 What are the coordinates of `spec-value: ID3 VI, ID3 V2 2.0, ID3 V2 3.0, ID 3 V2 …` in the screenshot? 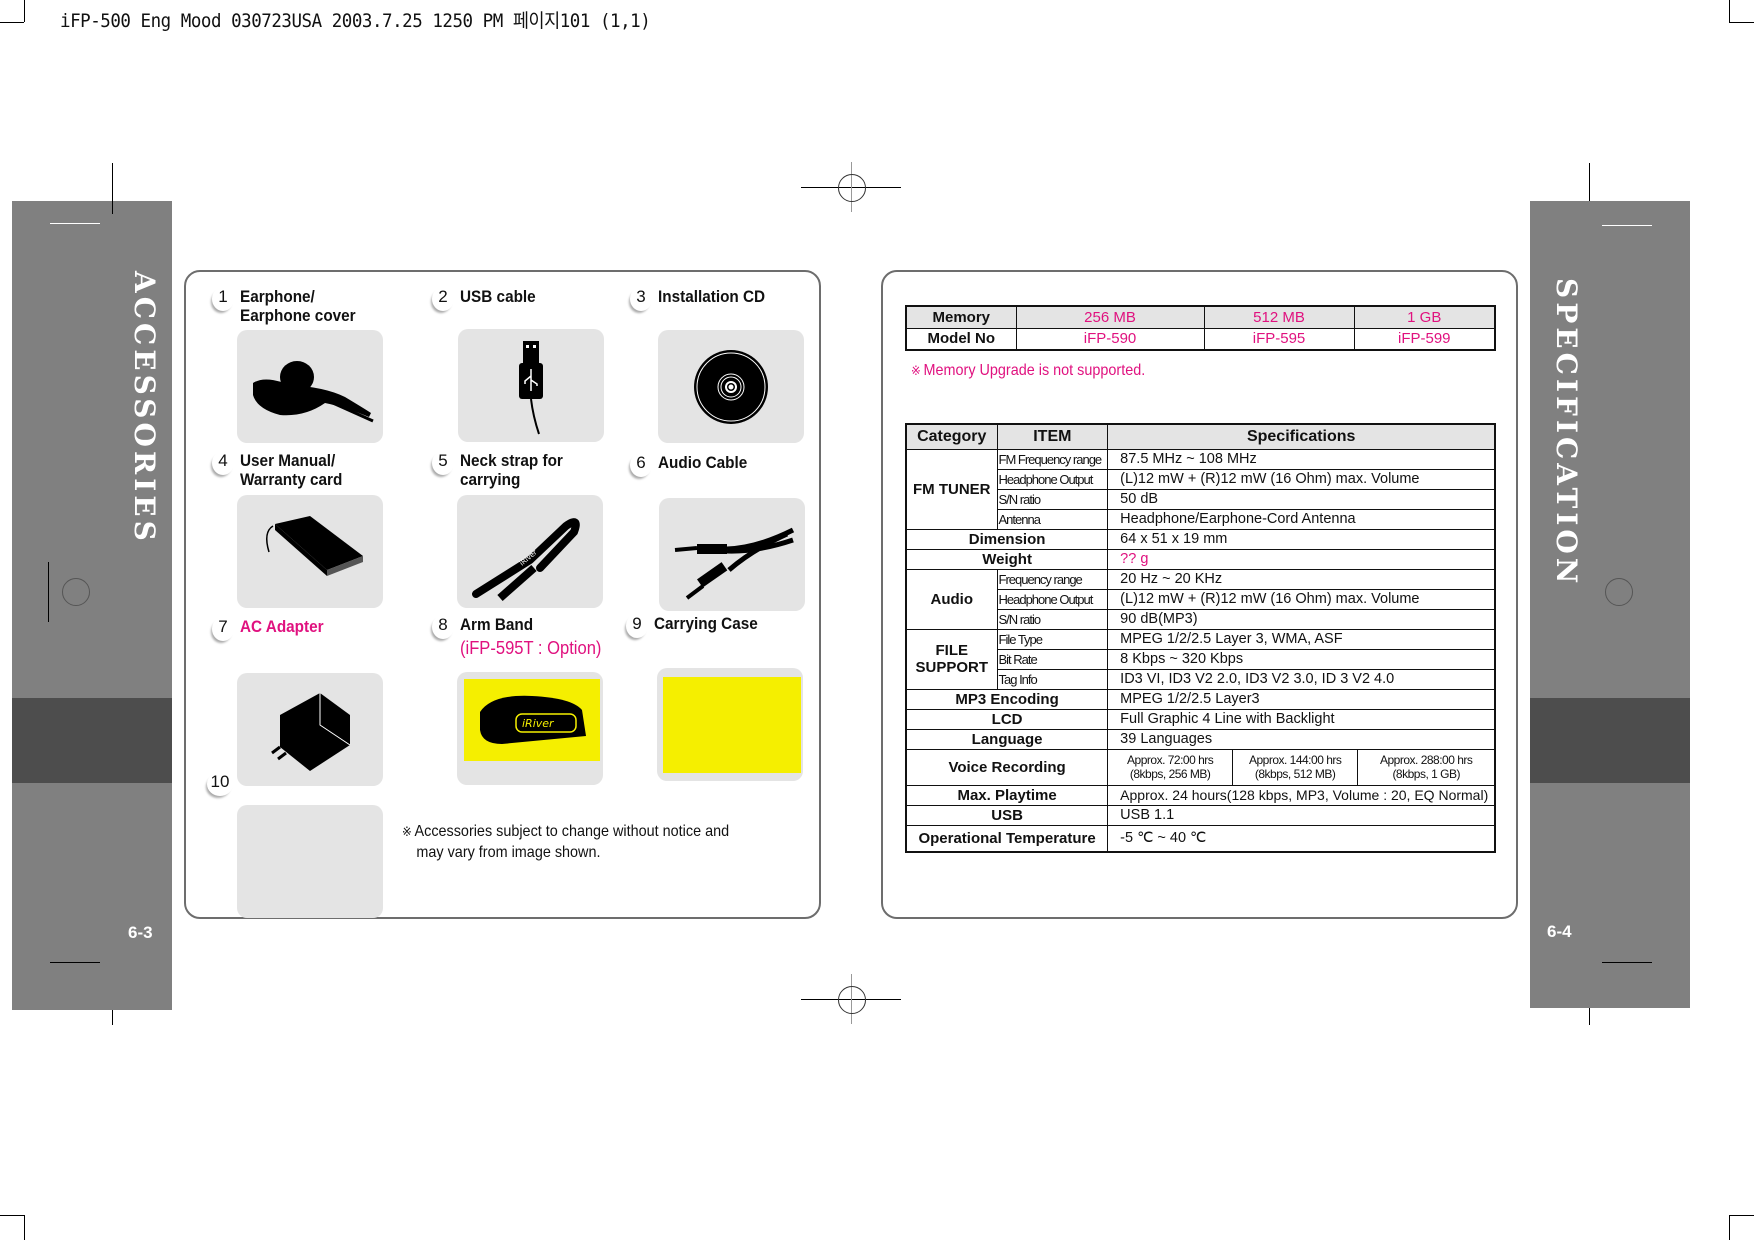 It's located at (1301, 679).